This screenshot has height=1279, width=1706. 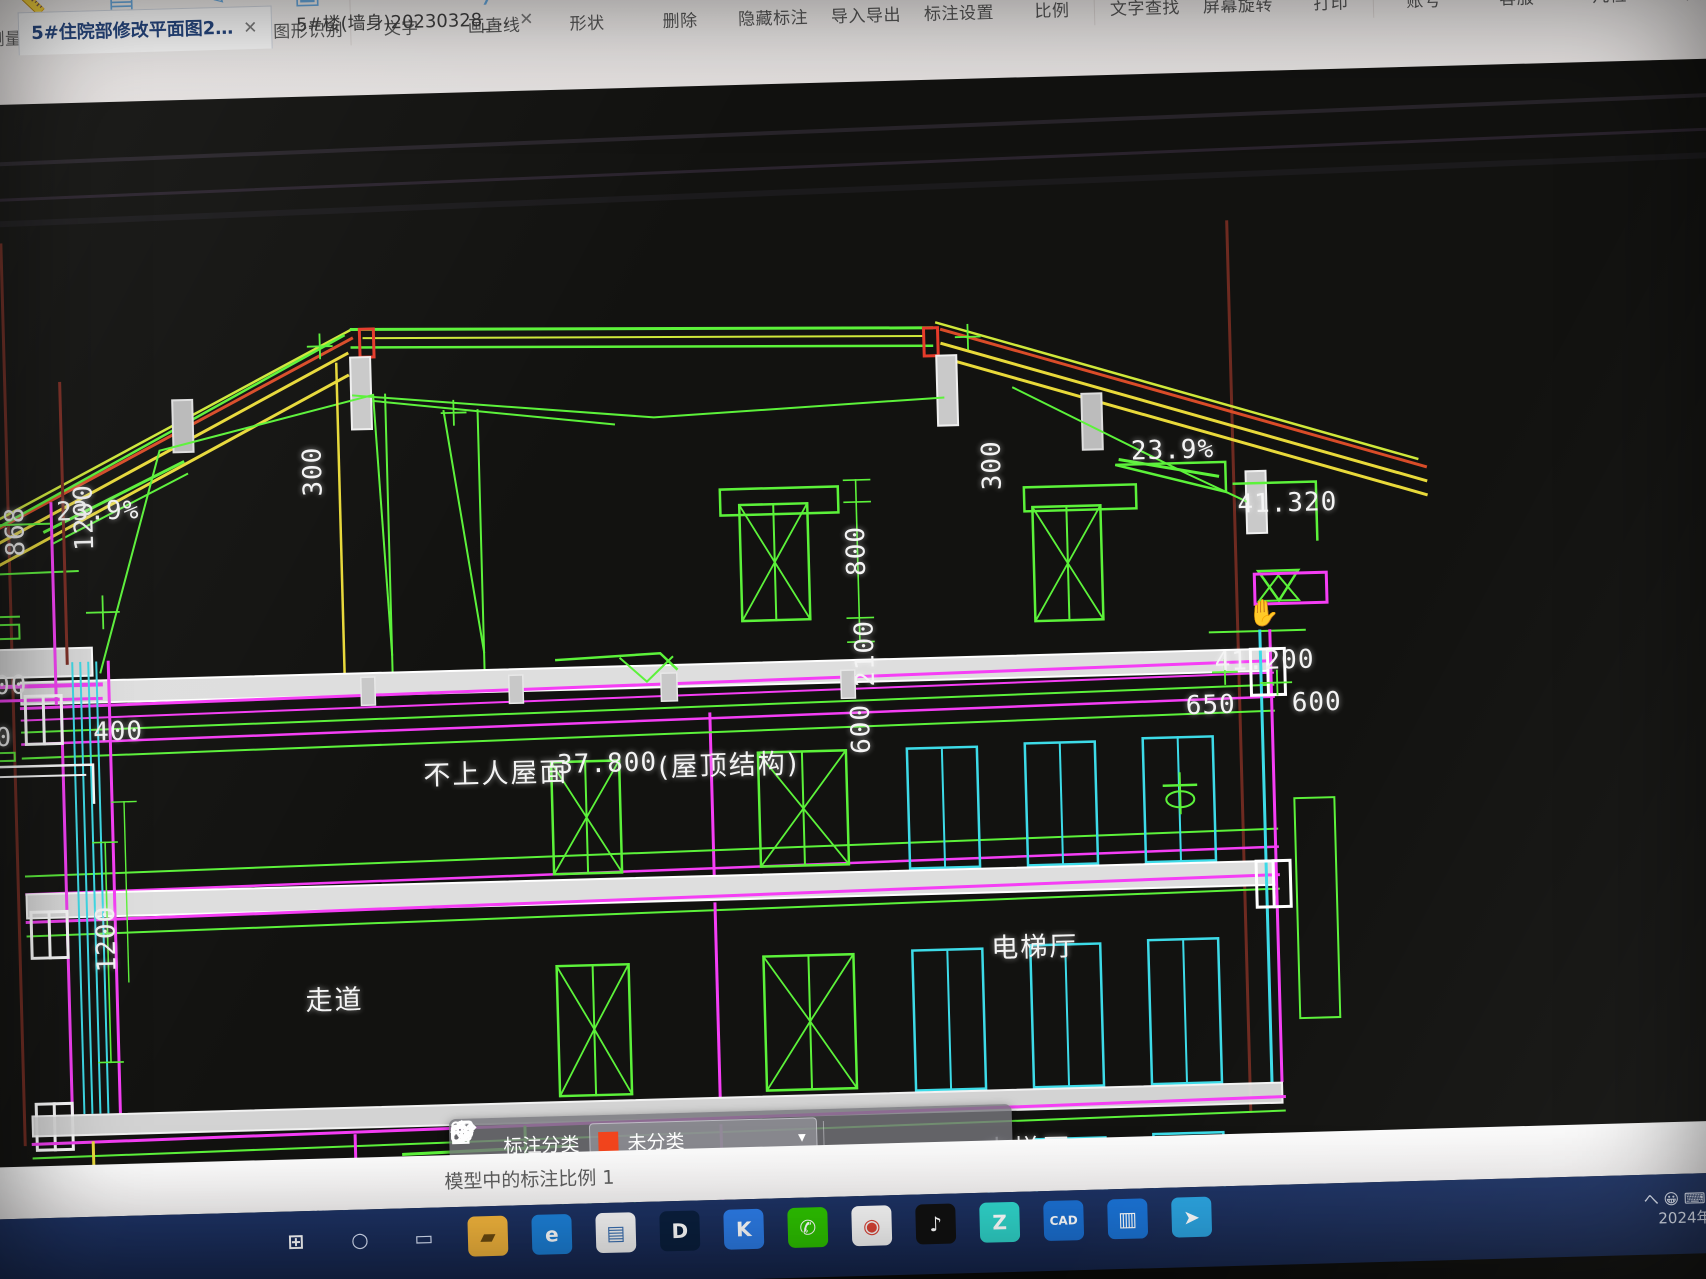 I want to click on cad-label-elev-41320: 41.320, so click(x=1287, y=503).